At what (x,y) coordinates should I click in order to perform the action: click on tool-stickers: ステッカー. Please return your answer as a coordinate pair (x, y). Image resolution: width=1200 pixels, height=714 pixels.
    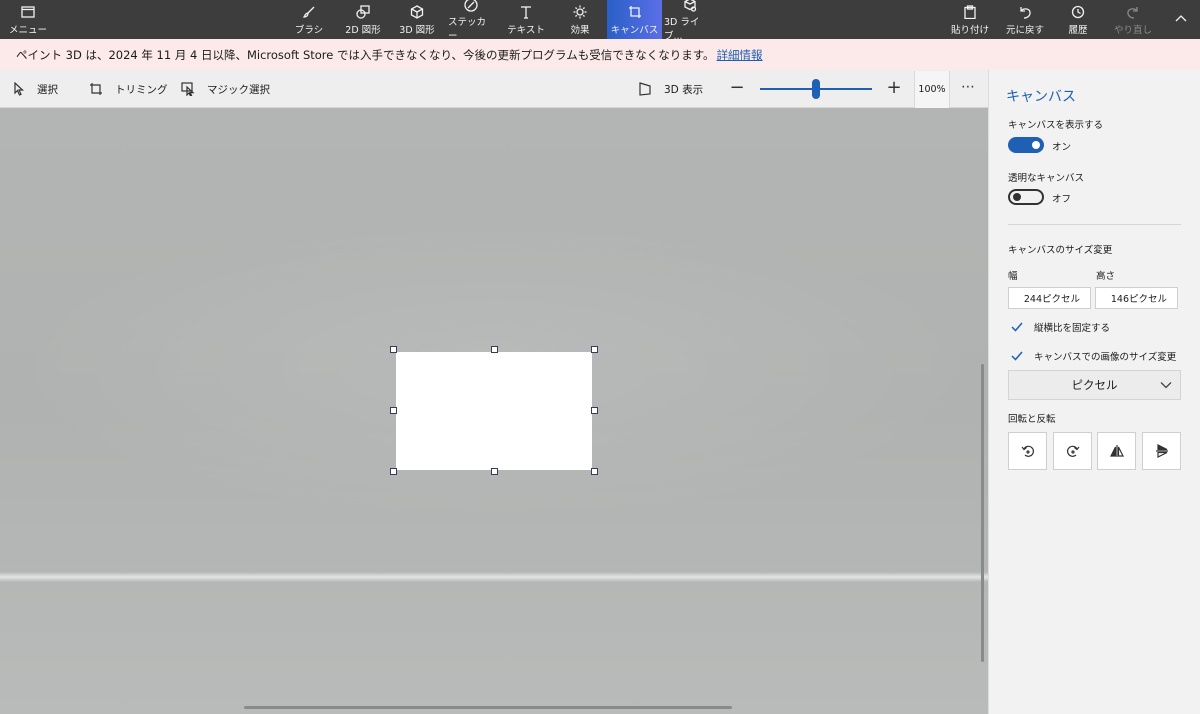
    Looking at the image, I should click on (471, 21).